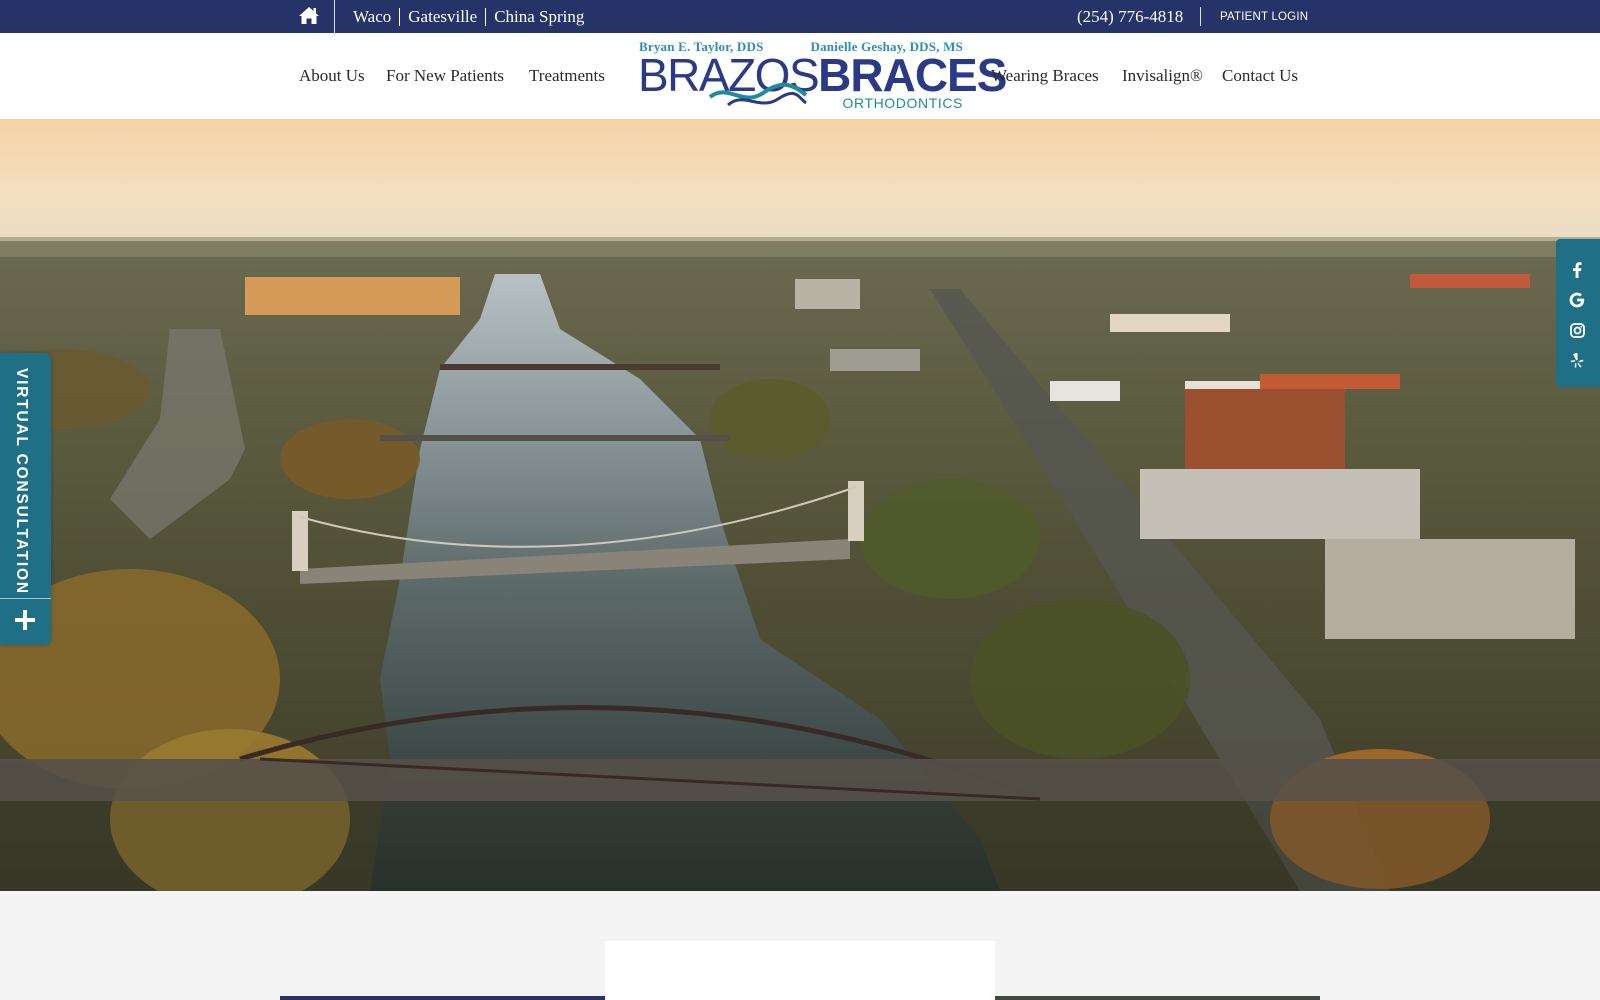 This screenshot has width=1600, height=1000. What do you see at coordinates (372, 17) in the screenshot?
I see `location-link-waco: Waco` at bounding box center [372, 17].